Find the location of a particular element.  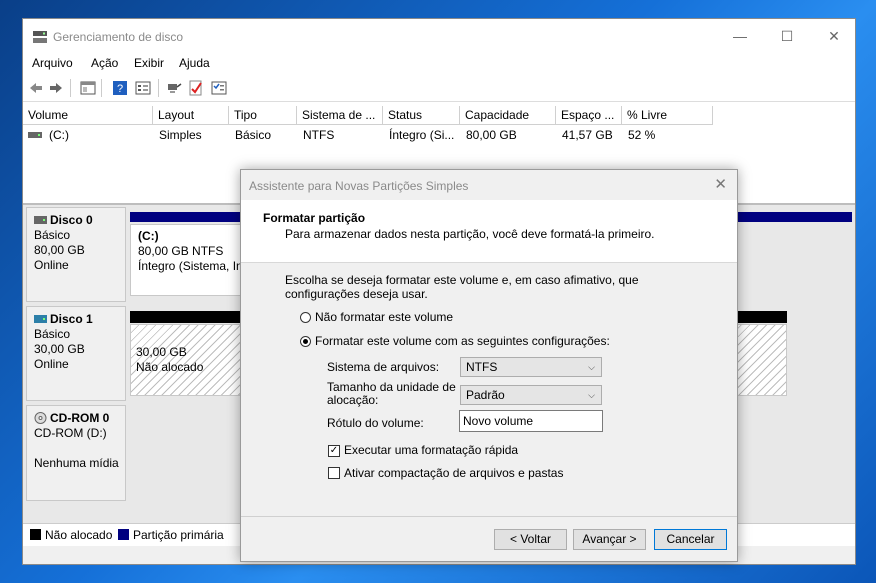

cdrom0-name: CD-ROM 0 is located at coordinates (80, 418).